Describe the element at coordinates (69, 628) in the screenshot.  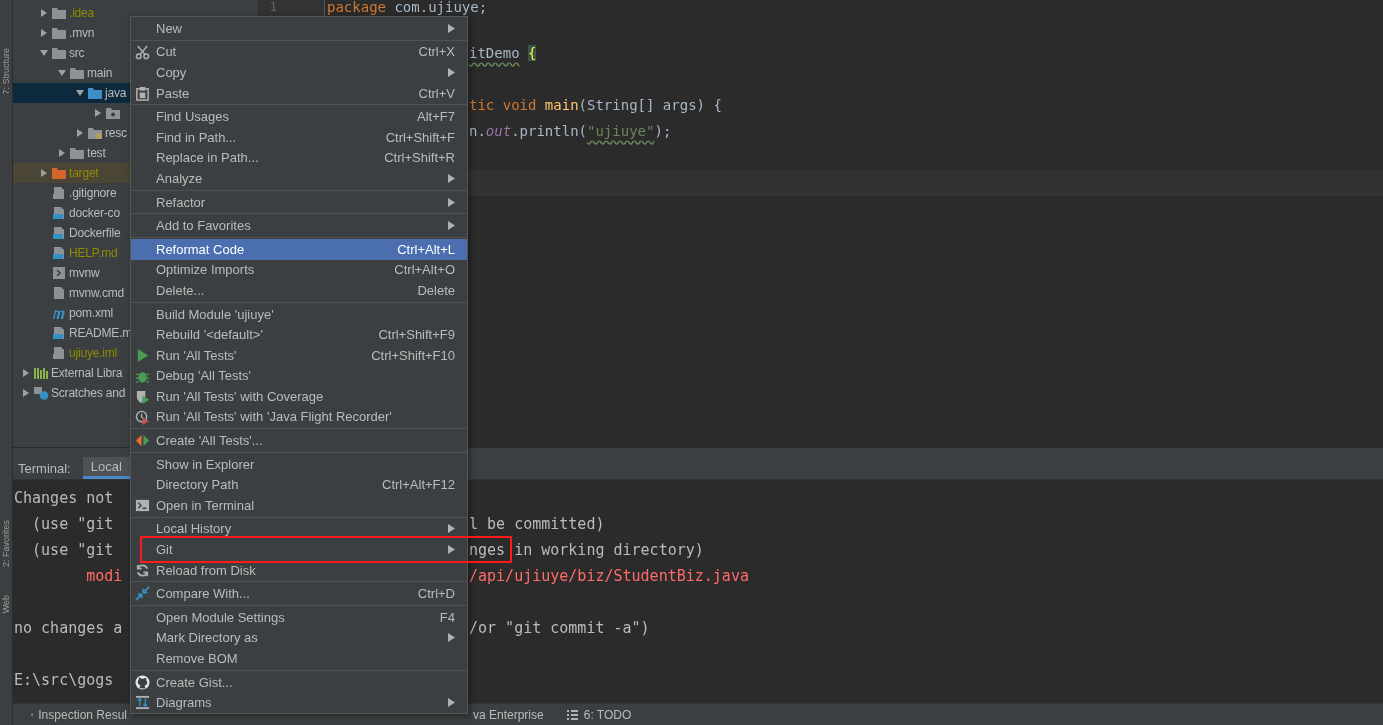
I see `terminal-text: no changes a` at that location.